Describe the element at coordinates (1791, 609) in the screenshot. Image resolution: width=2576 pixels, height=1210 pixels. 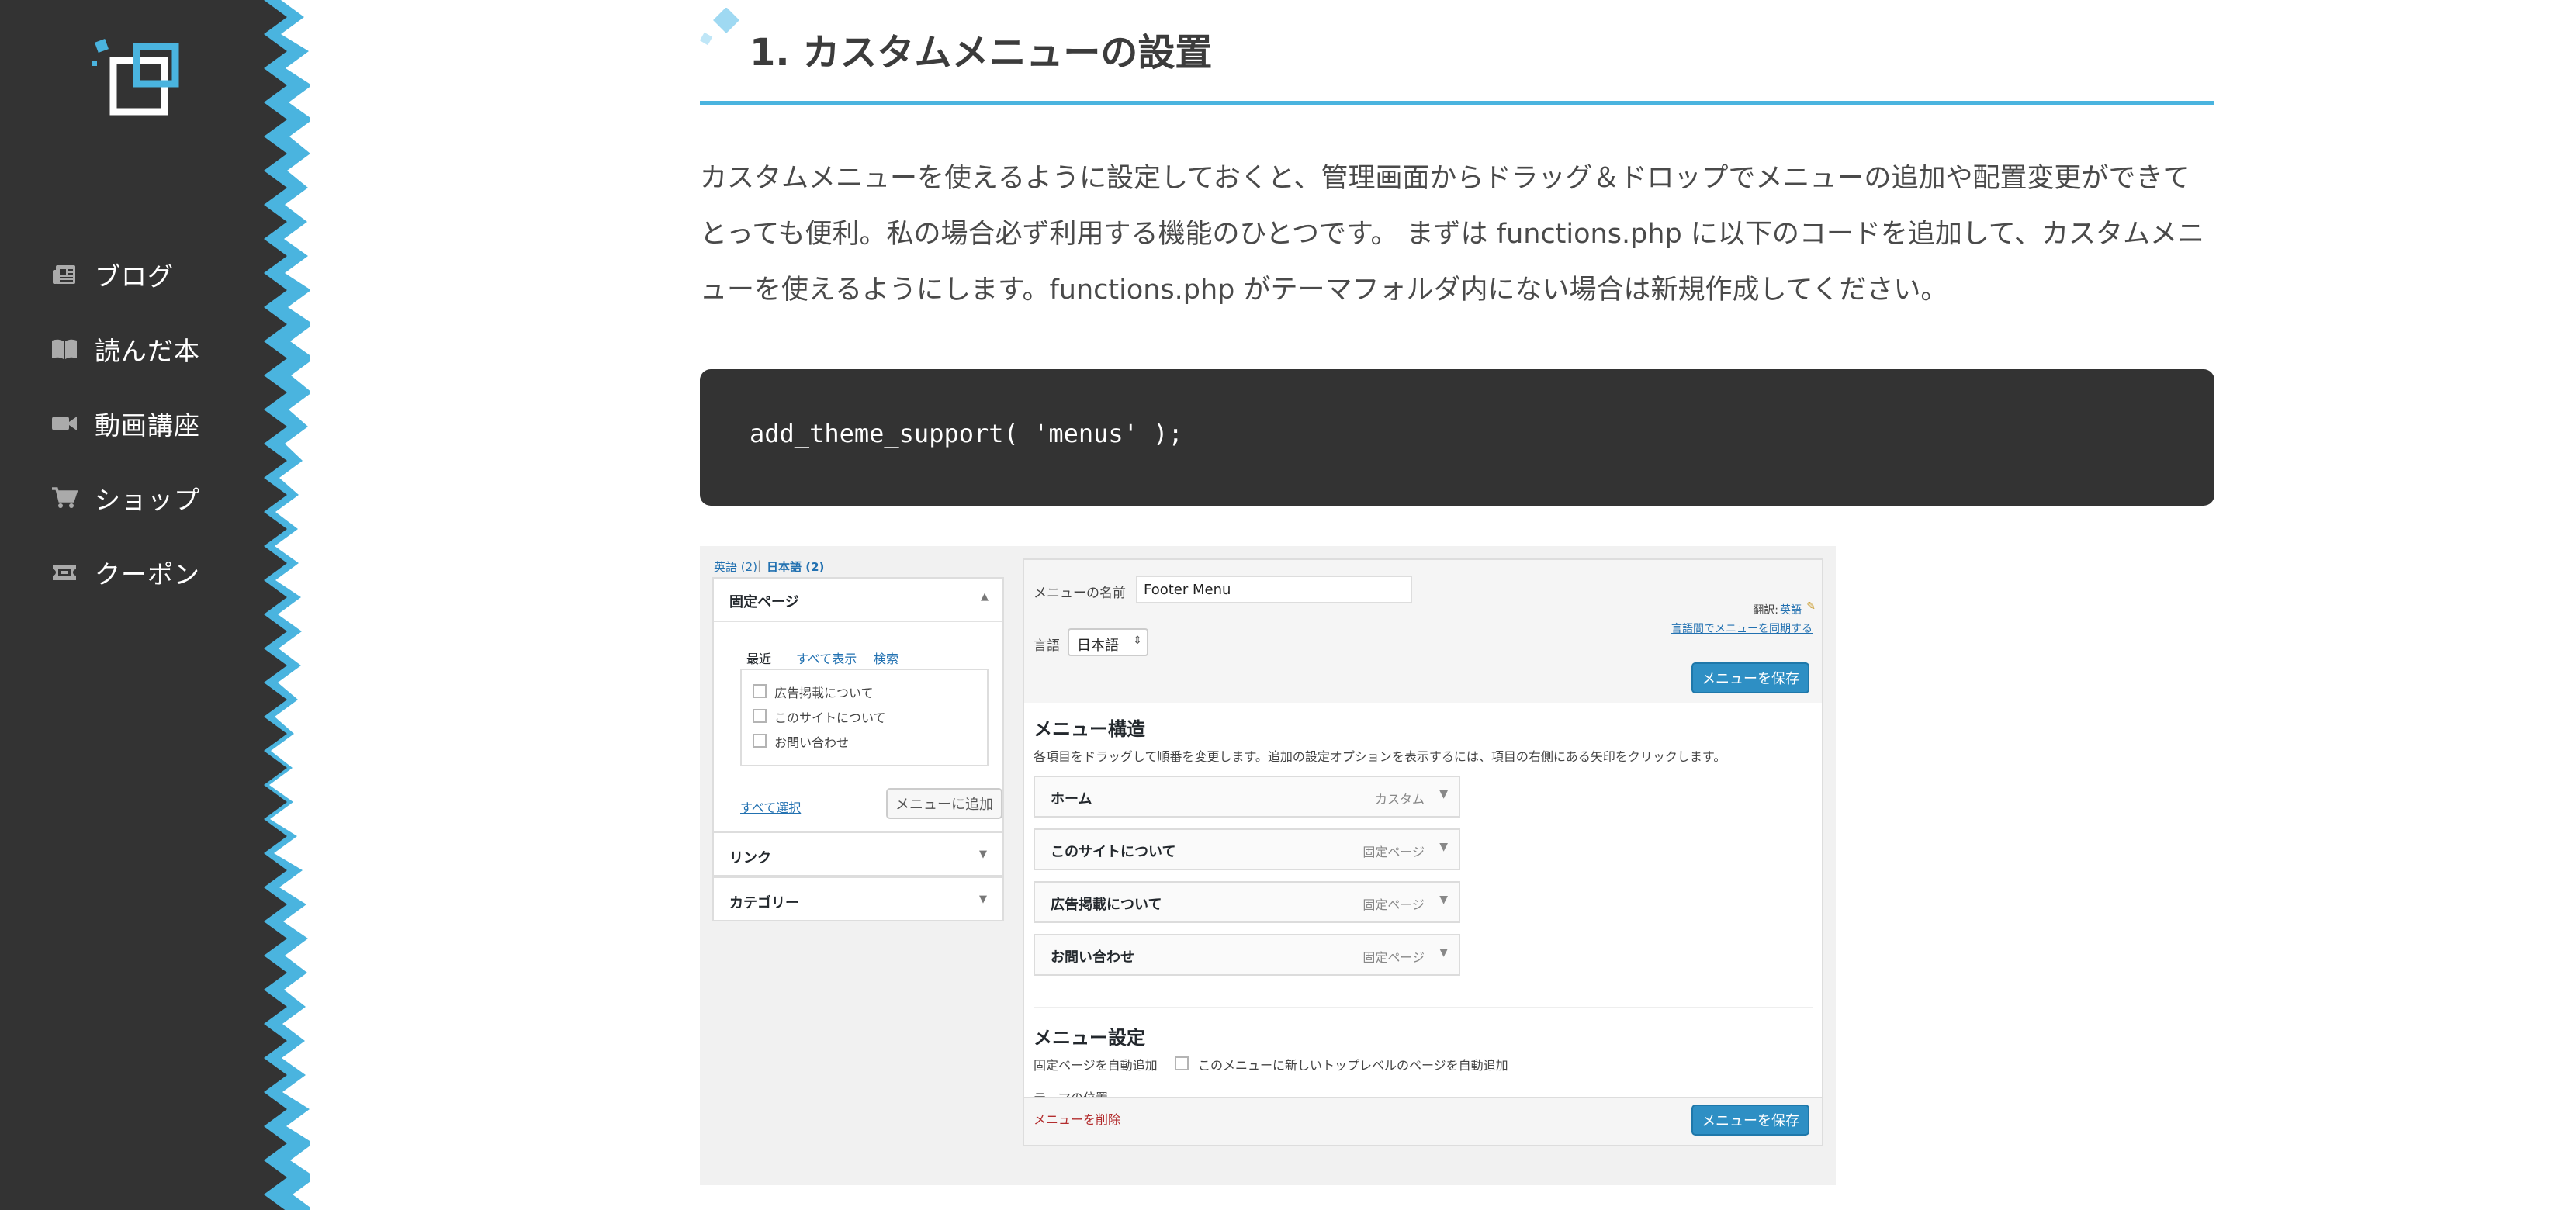
I see `translation-link: 英語` at that location.